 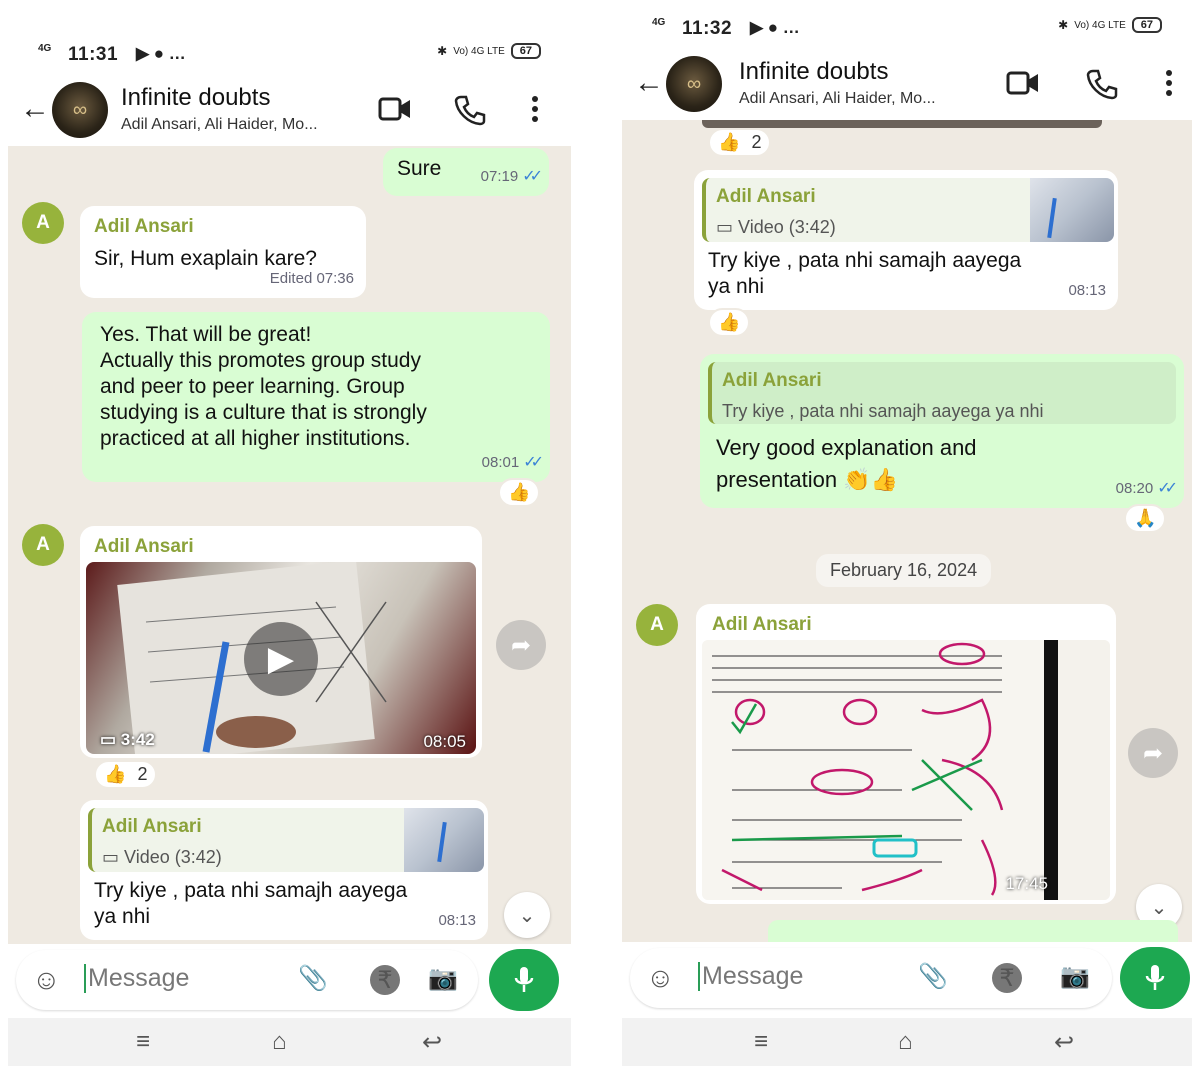 I want to click on image-thumbnail: 17:45, so click(x=906, y=770).